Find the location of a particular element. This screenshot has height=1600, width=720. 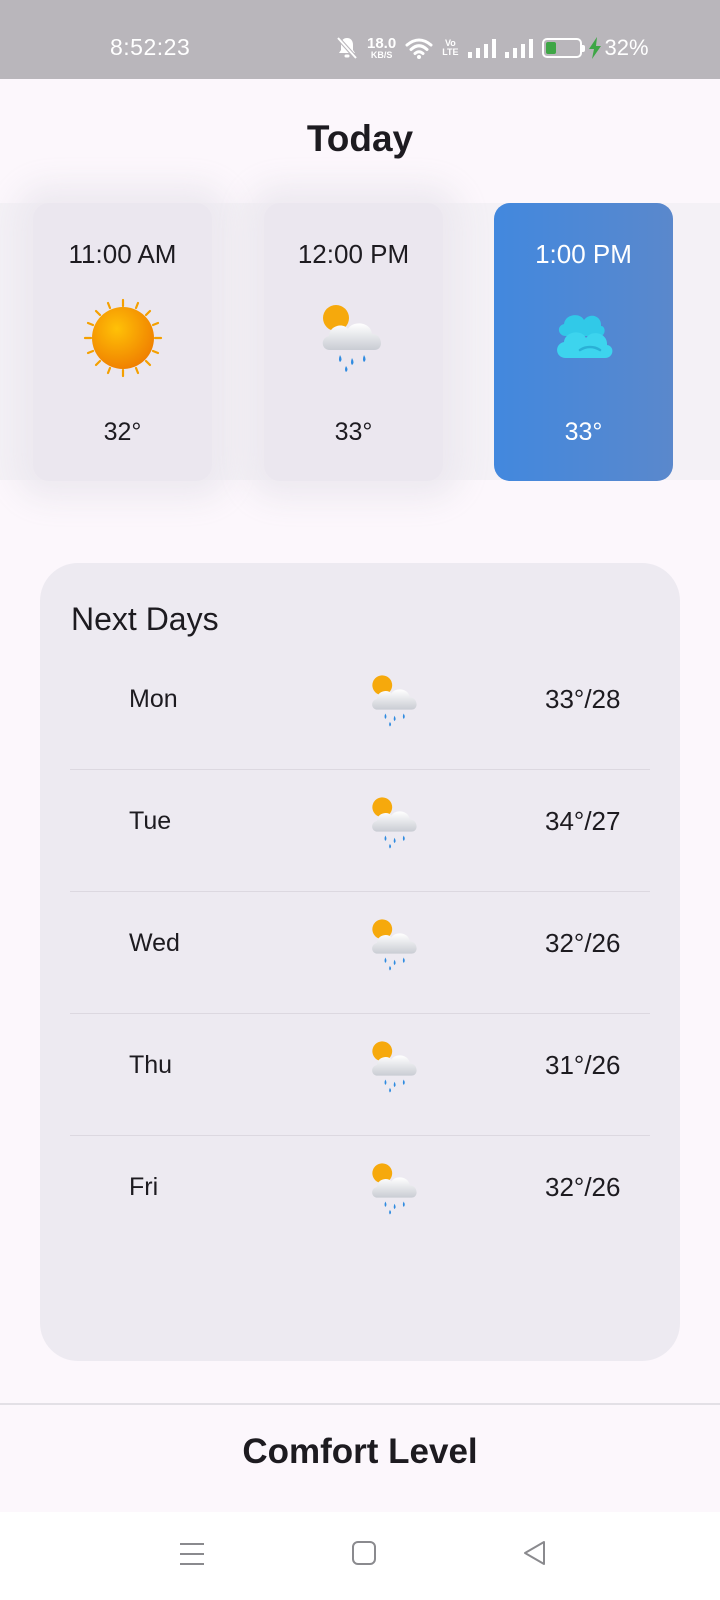

day-row: Thu 31°/26 is located at coordinates (360, 1075).